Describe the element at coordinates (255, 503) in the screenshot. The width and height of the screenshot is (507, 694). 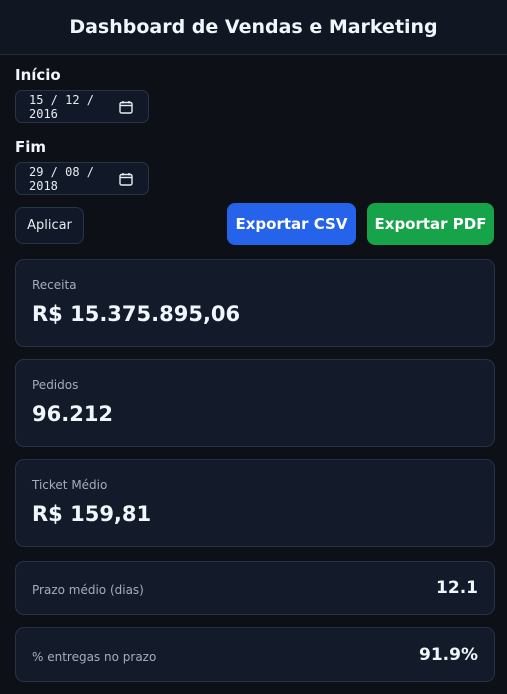
I see `kpi-card-average-ticket: Ticket Médio R$ 159,81` at that location.